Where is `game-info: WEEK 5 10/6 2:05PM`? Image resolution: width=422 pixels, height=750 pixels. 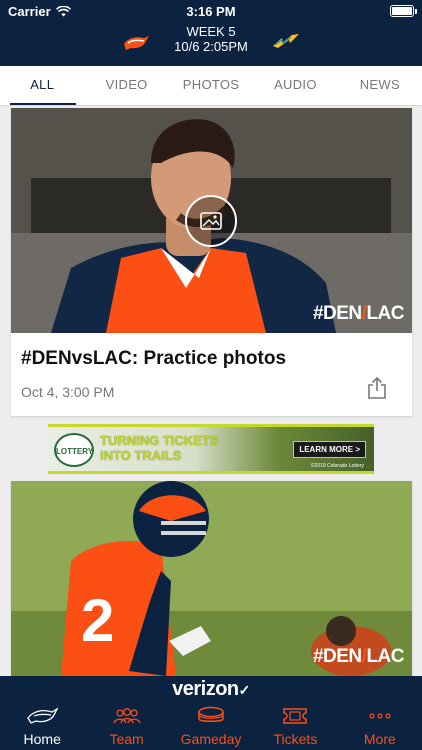
game-info: WEEK 5 10/6 2:05PM is located at coordinates (211, 39).